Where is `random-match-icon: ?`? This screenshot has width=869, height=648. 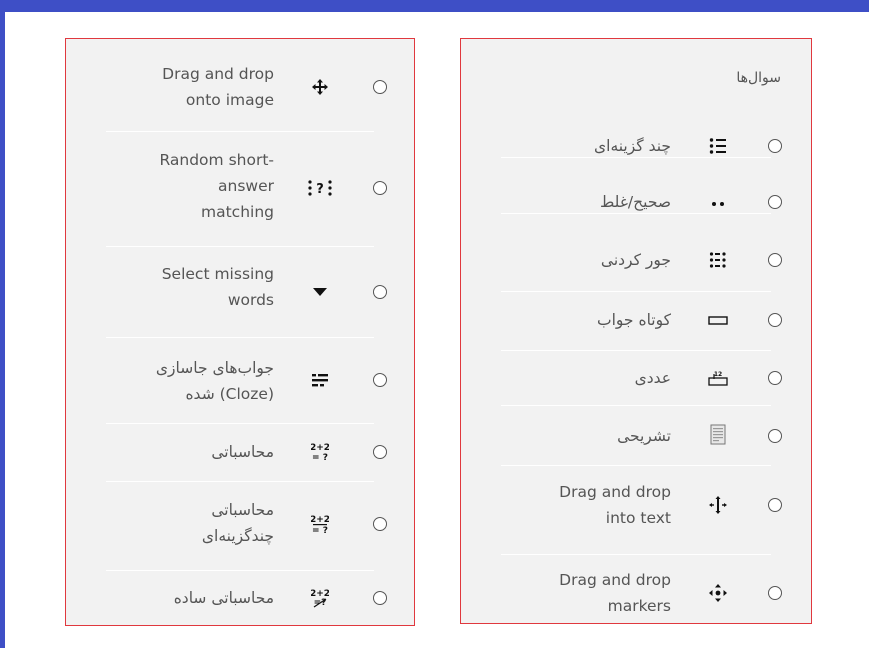
random-match-icon: ? is located at coordinates (320, 188).